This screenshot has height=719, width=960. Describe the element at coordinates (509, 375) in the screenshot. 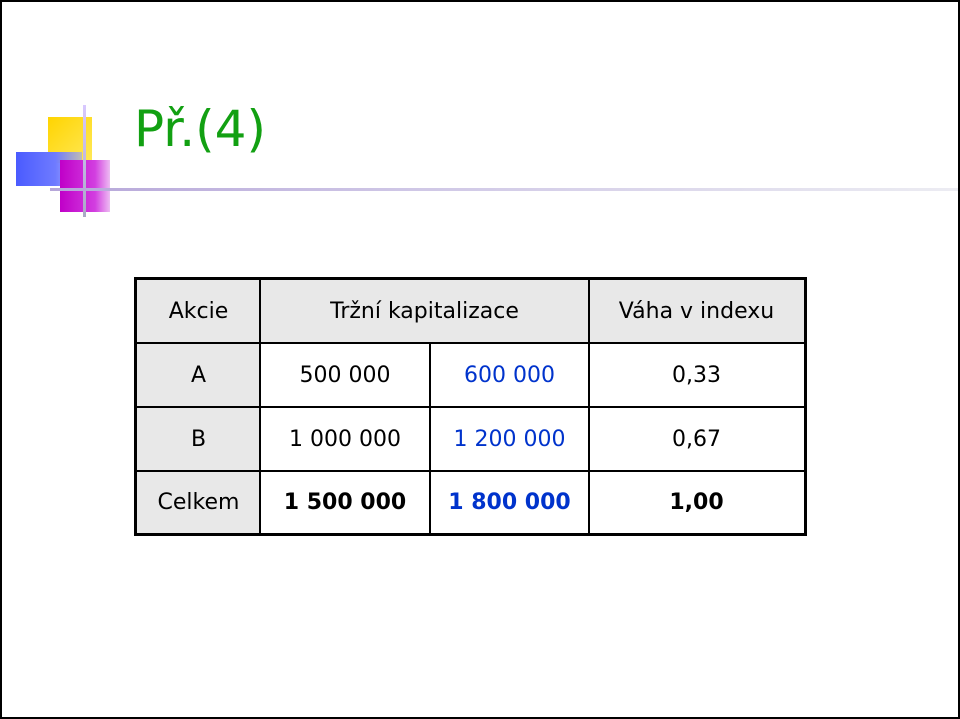

I see `row-a-cap2: 600 000` at that location.